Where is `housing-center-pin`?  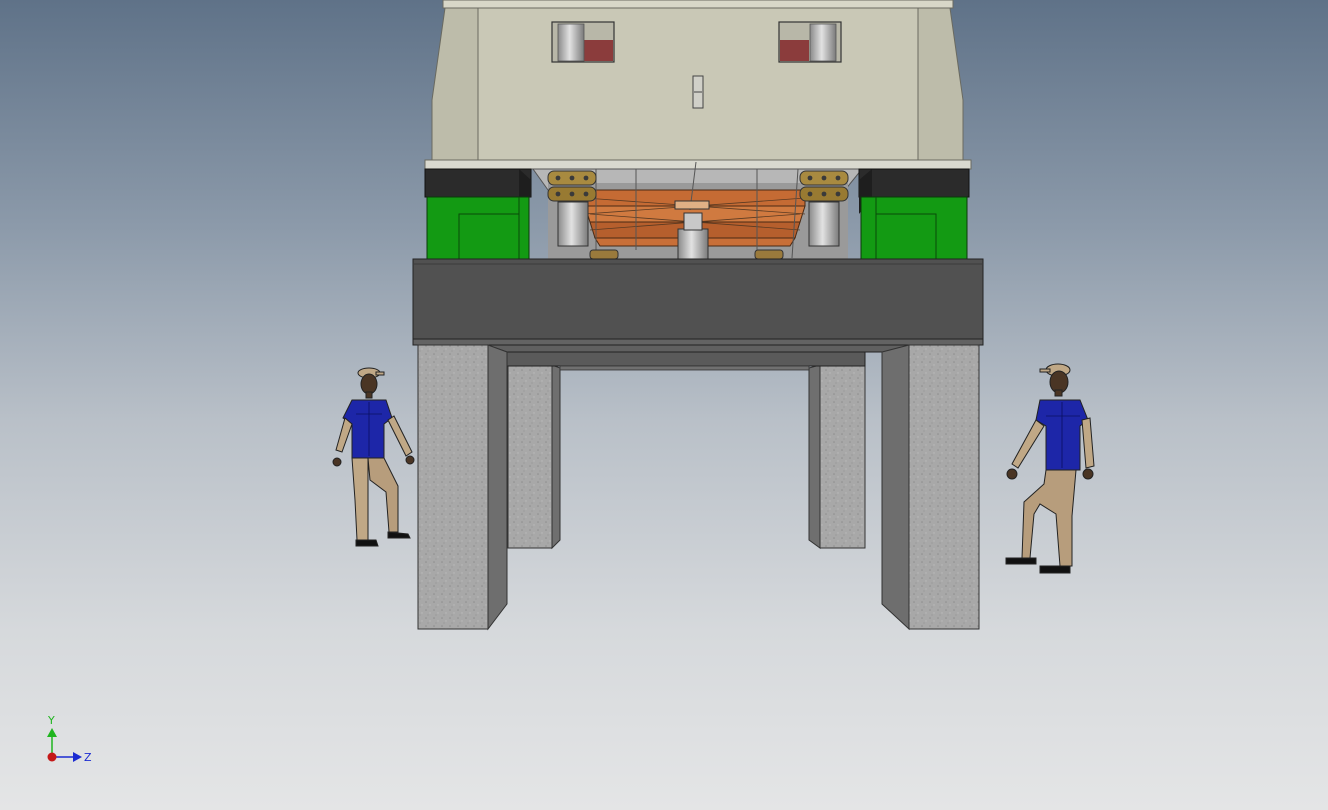
housing-center-pin is located at coordinates (698, 92).